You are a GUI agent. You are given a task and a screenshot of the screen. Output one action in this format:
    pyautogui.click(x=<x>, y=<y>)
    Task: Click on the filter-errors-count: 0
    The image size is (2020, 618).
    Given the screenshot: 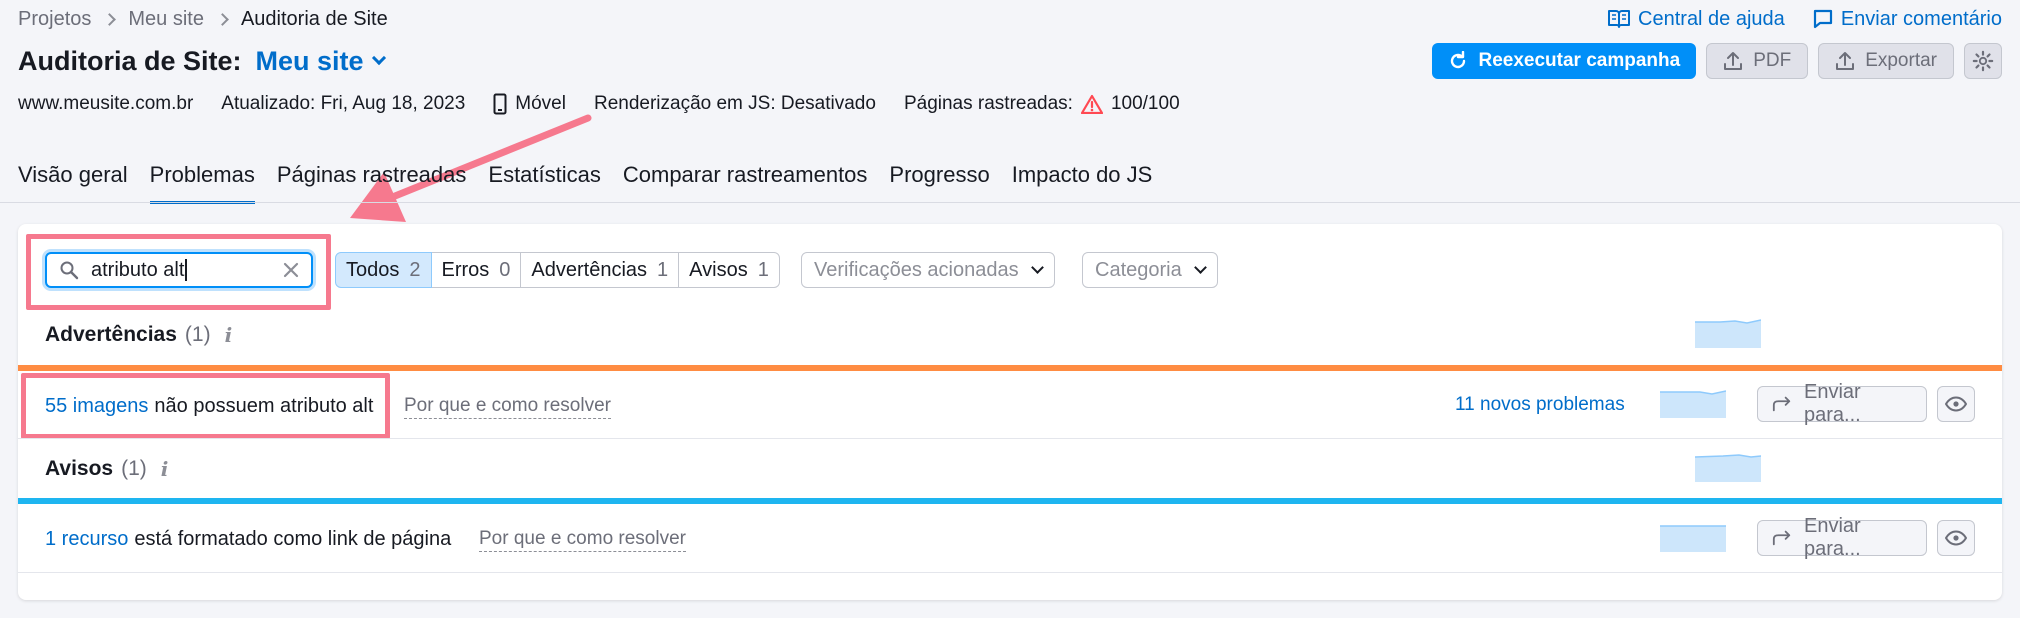 What is the action you would take?
    pyautogui.click(x=505, y=269)
    